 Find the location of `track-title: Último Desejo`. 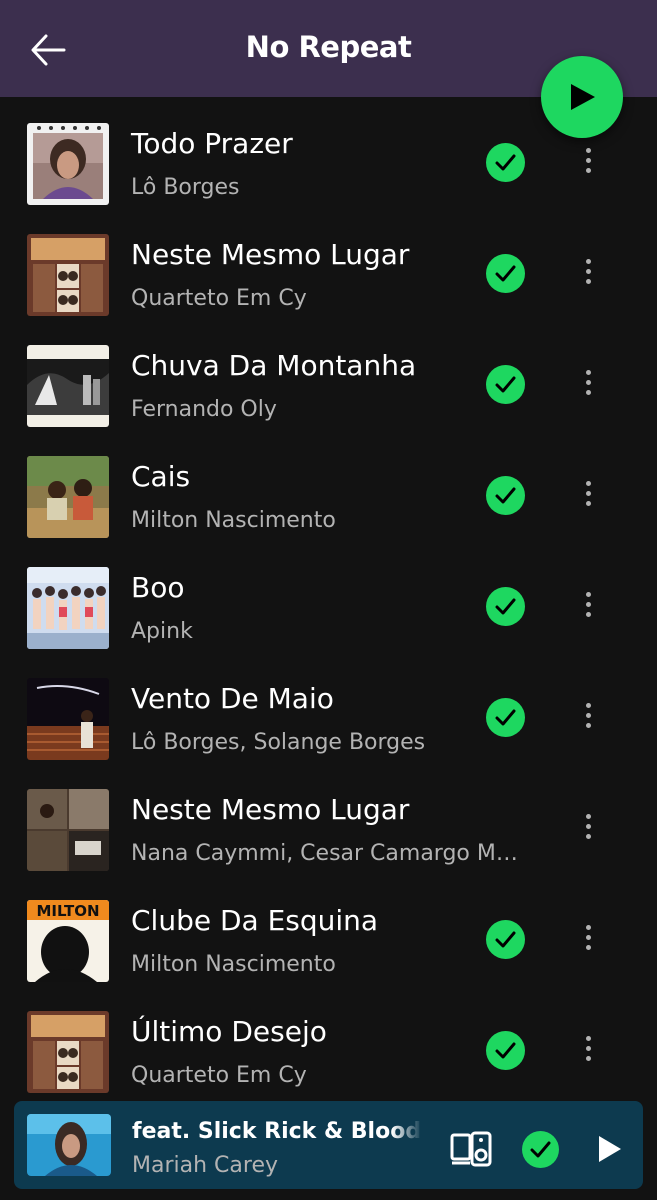

track-title: Último Desejo is located at coordinates (229, 1031).